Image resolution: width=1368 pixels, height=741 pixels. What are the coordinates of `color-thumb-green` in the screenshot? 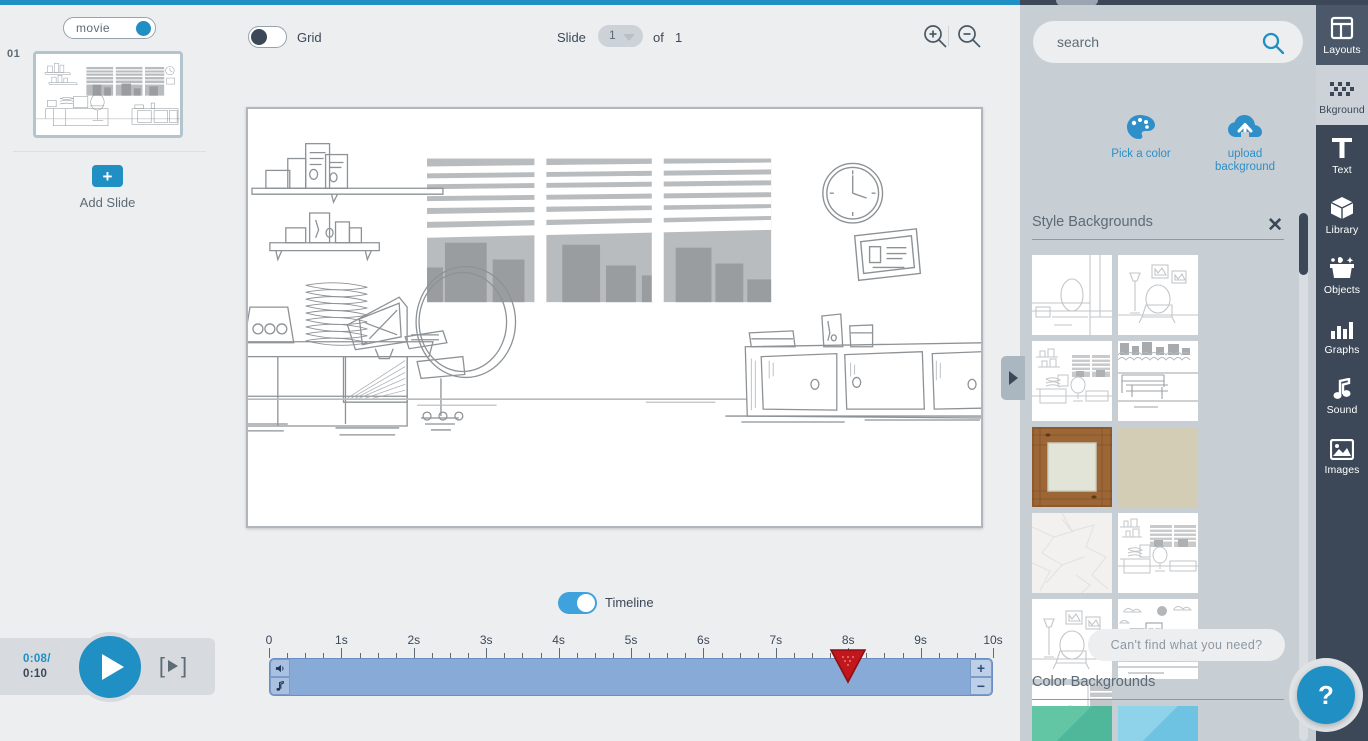 It's located at (1072, 723).